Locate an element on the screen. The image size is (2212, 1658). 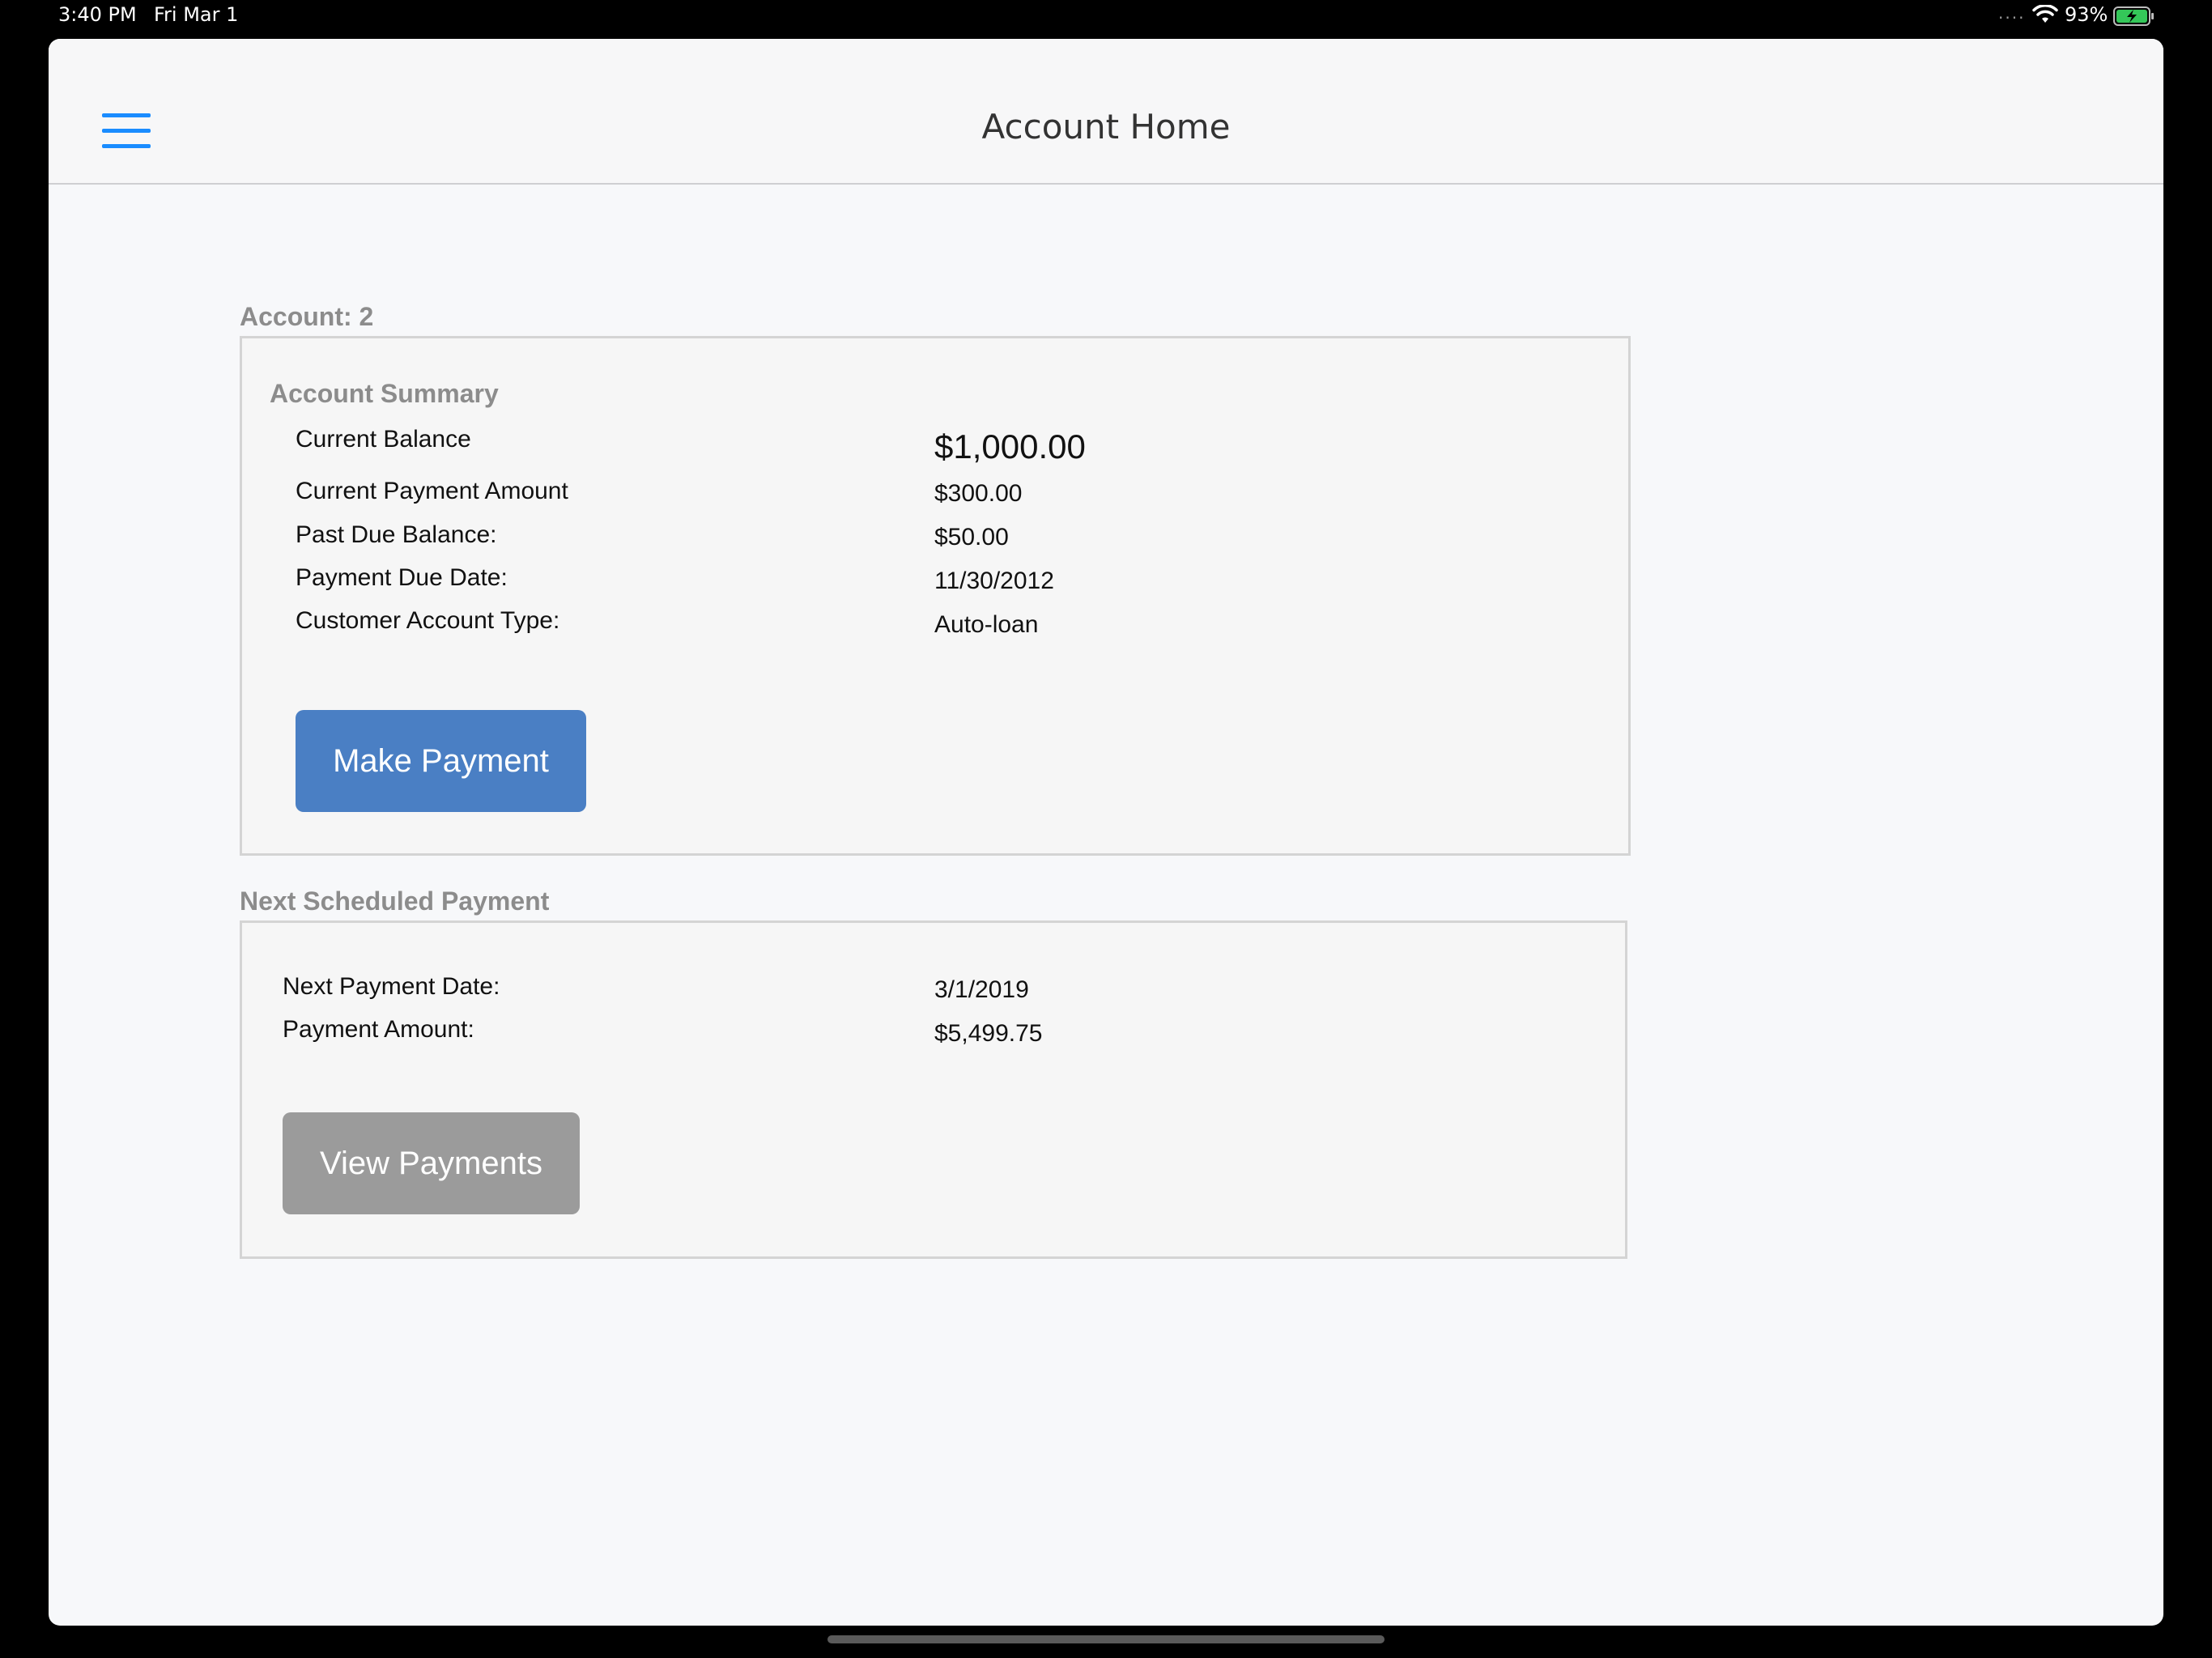
make-payment-button: Make Payment is located at coordinates (441, 761).